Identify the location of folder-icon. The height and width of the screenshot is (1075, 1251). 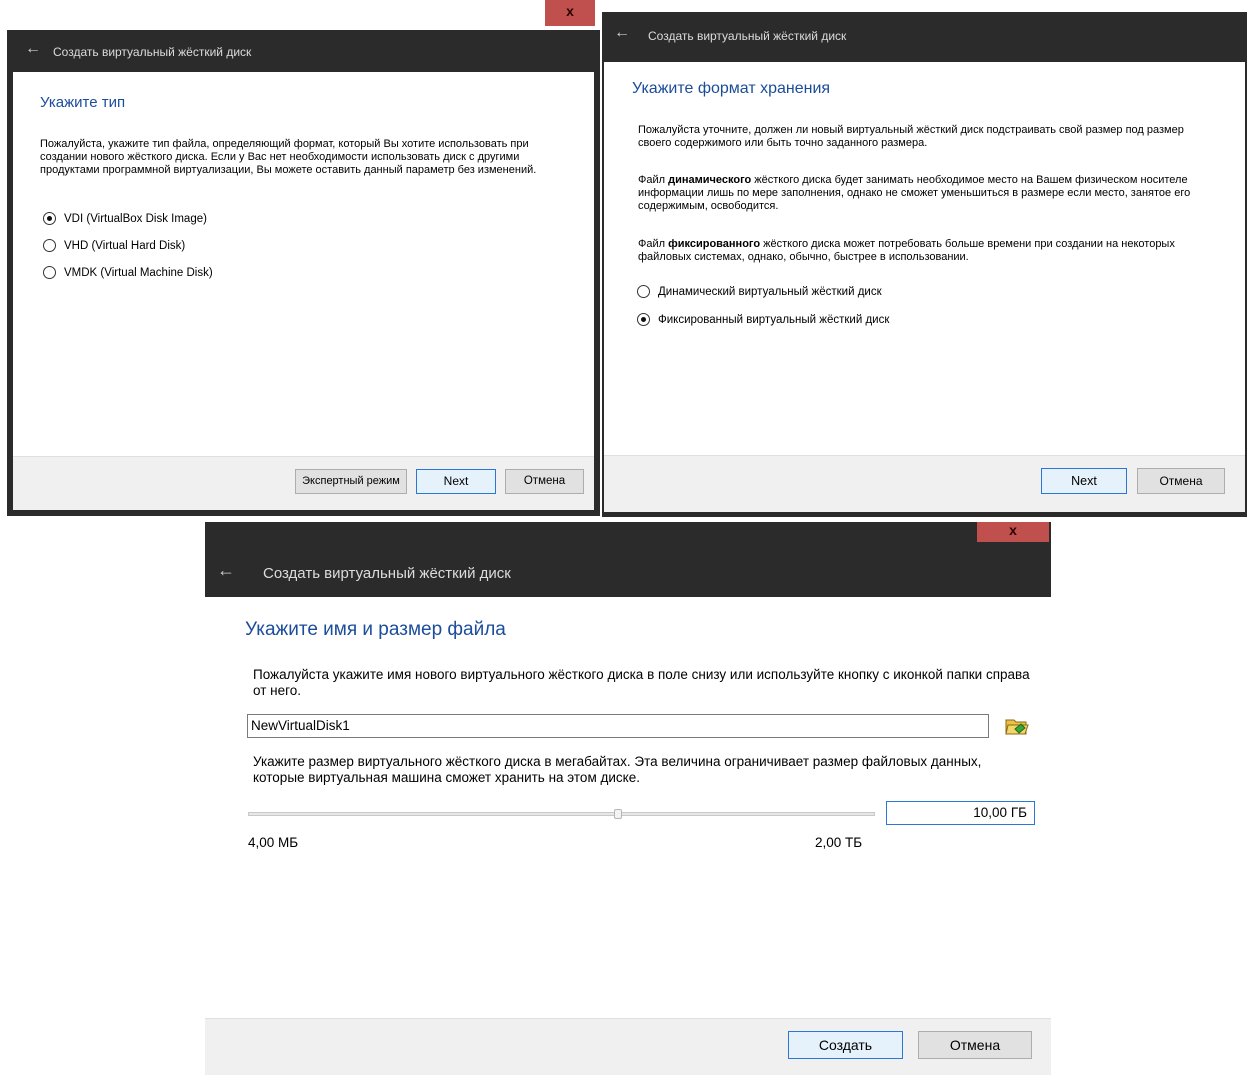
(1017, 726).